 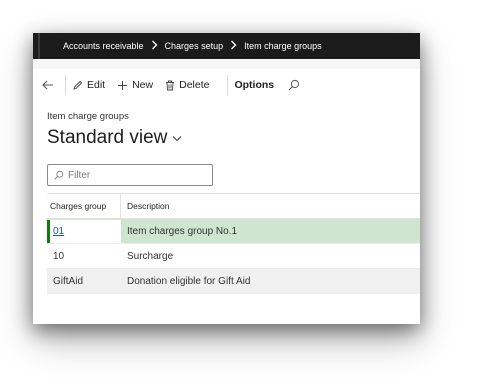 I want to click on new-label: New, so click(x=143, y=85).